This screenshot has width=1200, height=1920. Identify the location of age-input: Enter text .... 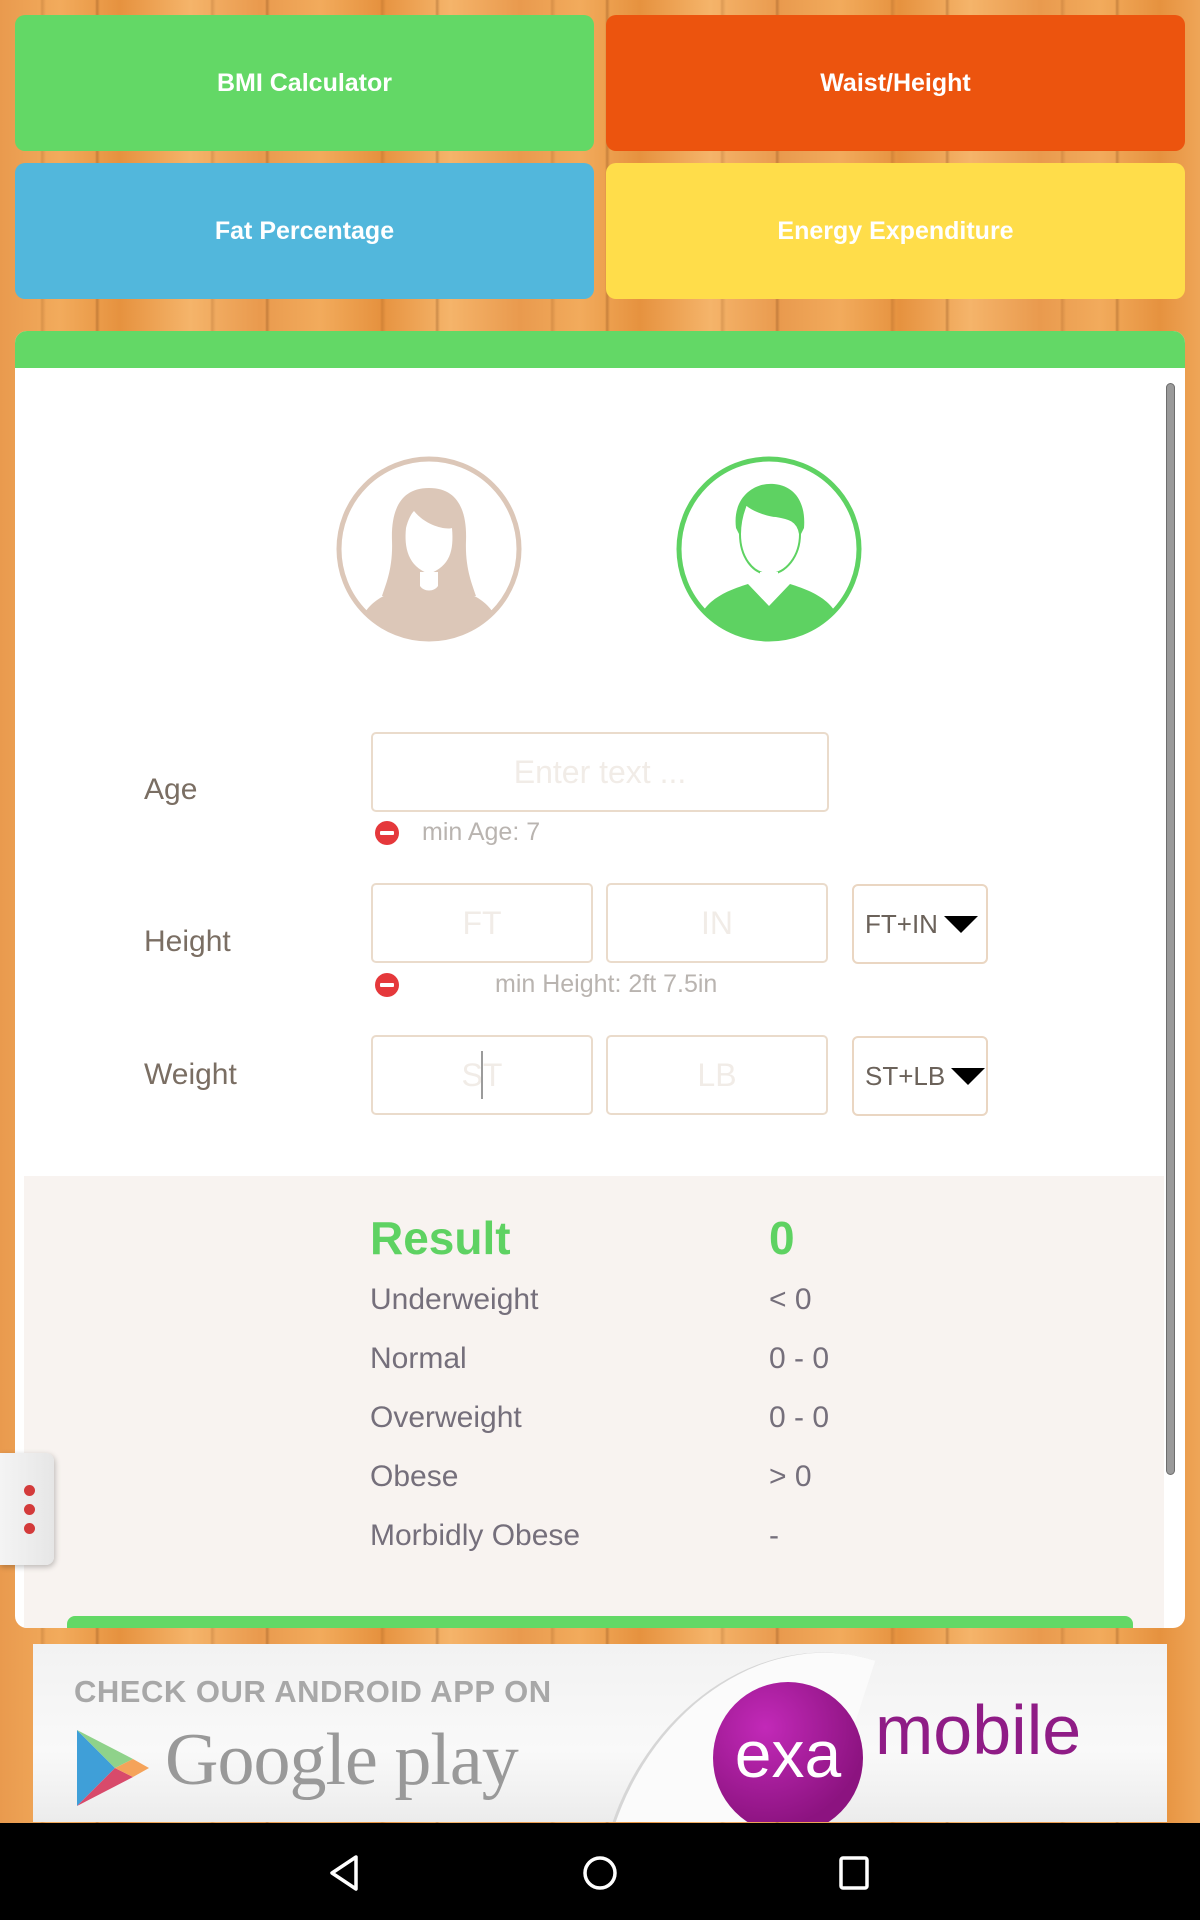
(600, 772).